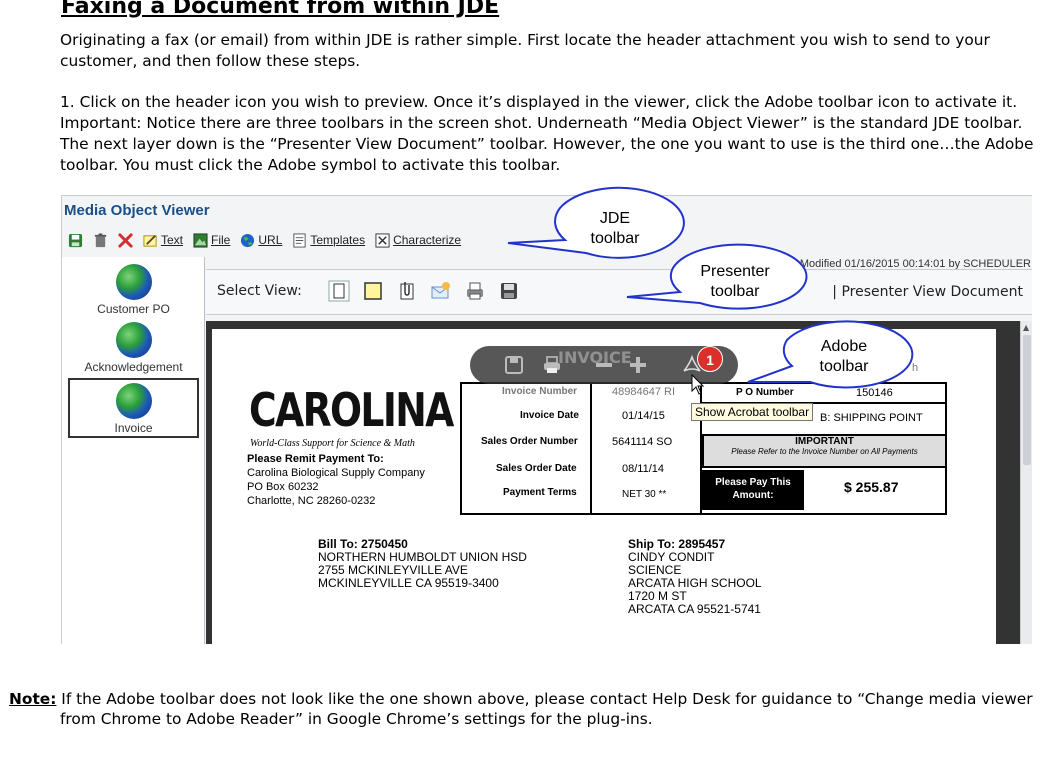  What do you see at coordinates (710, 359) in the screenshot?
I see `notification-badge: 1` at bounding box center [710, 359].